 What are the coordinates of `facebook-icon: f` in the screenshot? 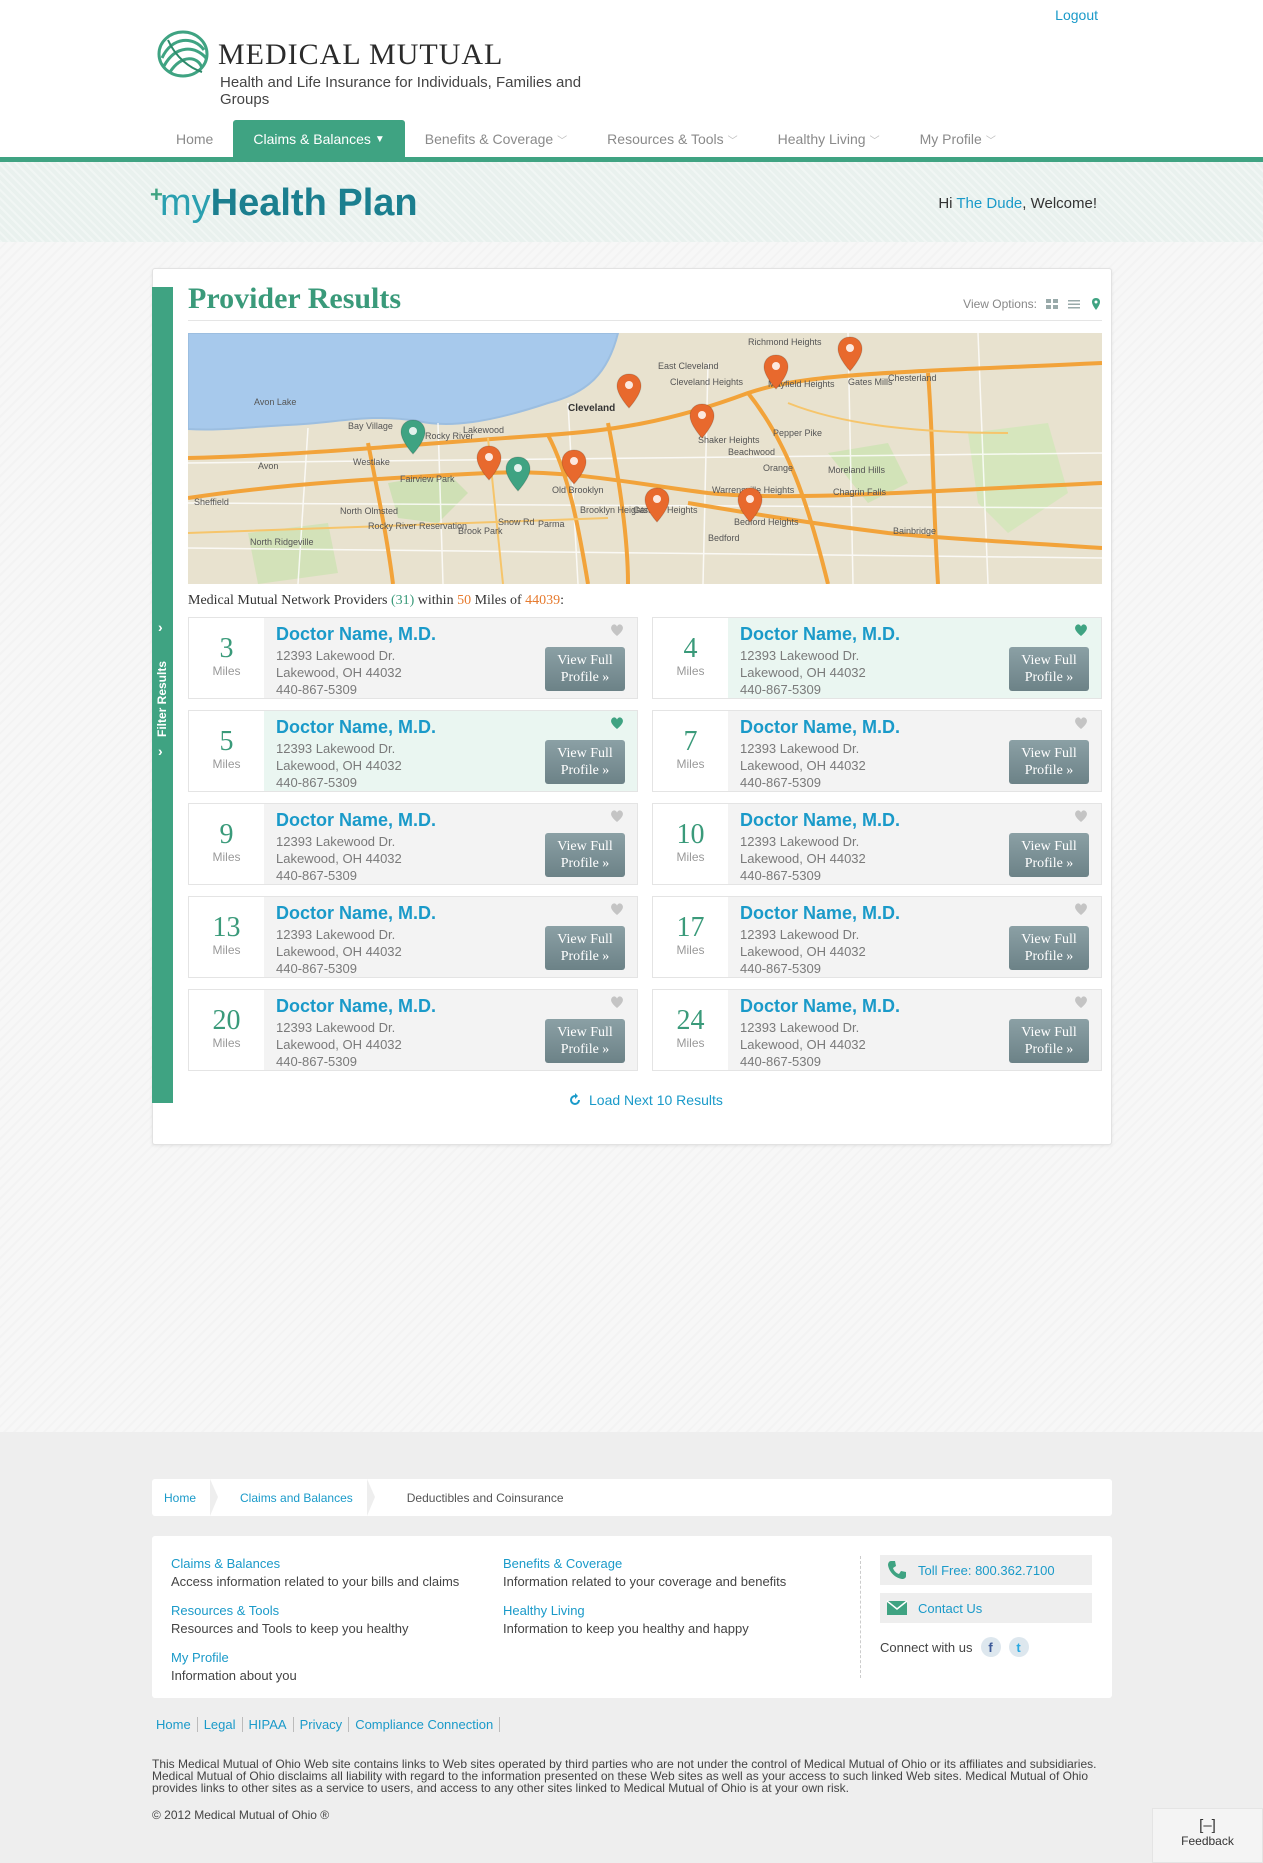 It's located at (990, 1647).